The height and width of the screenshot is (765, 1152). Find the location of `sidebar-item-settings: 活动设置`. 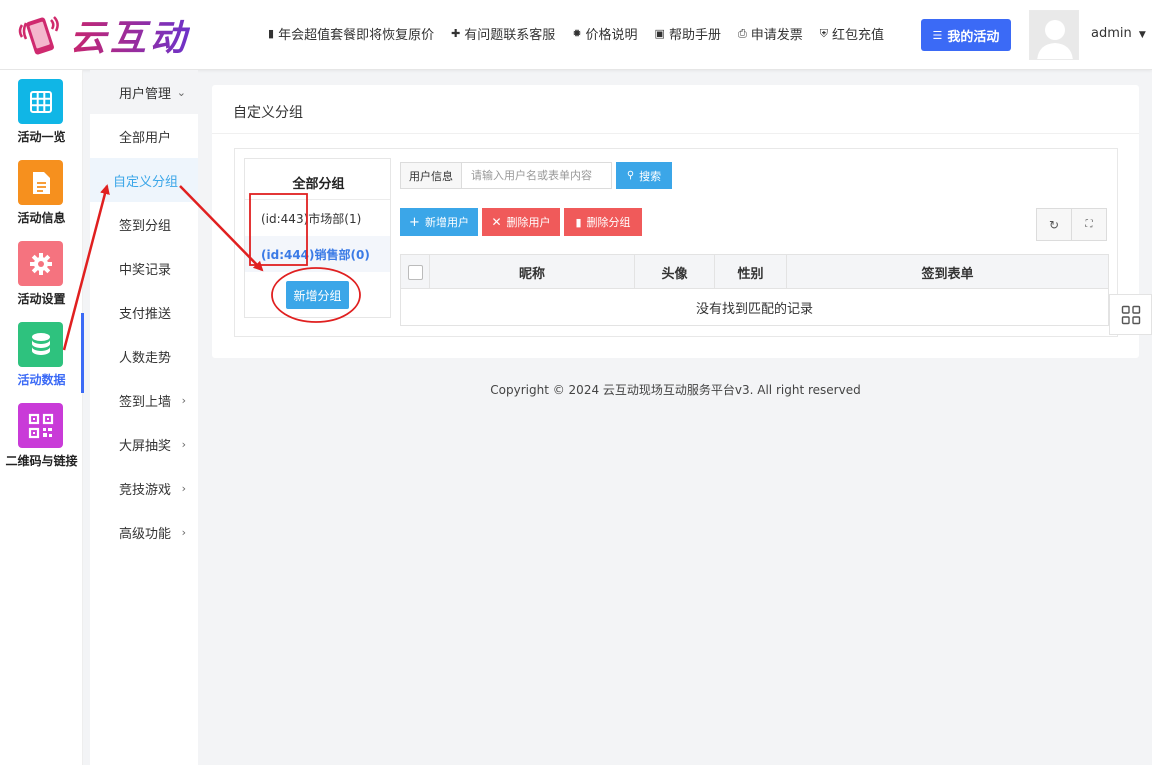

sidebar-item-settings: 活动设置 is located at coordinates (41, 272).